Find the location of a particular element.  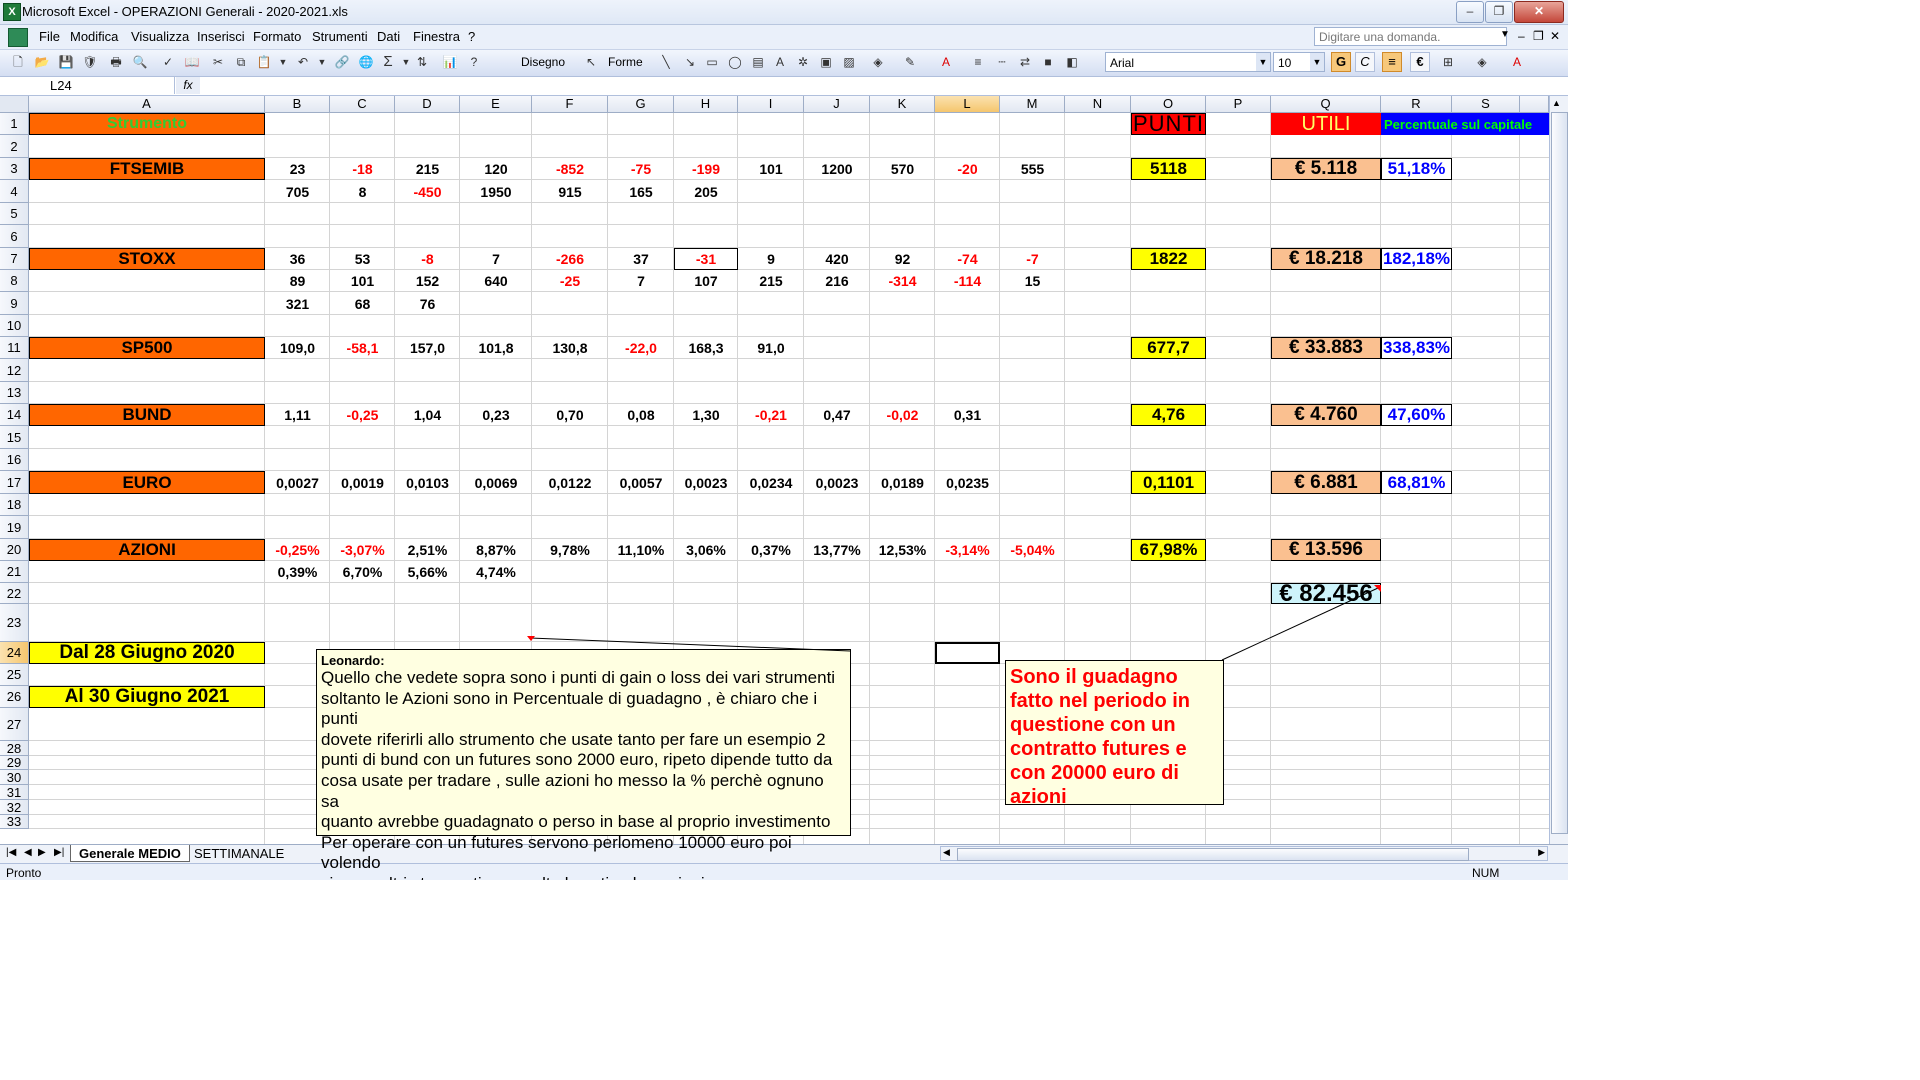

new-icon: 🗋 is located at coordinates (18, 62).